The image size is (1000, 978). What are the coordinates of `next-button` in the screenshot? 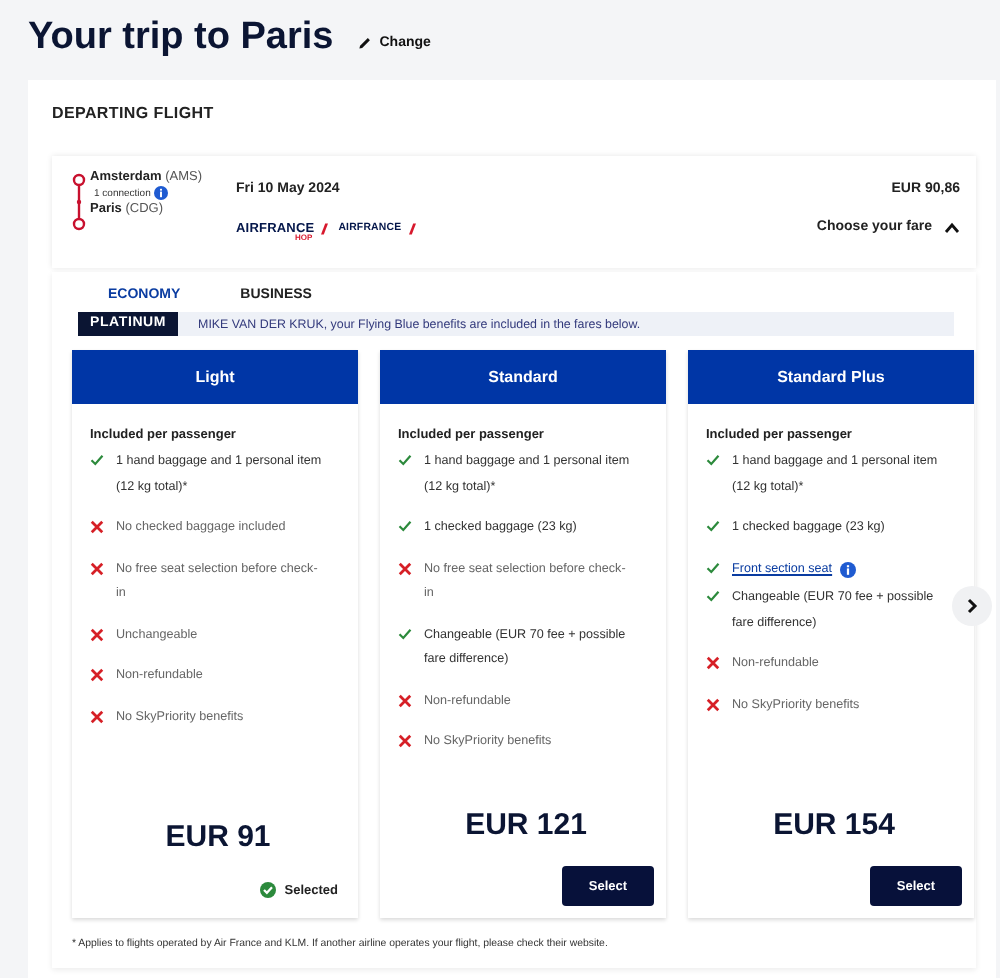 It's located at (972, 606).